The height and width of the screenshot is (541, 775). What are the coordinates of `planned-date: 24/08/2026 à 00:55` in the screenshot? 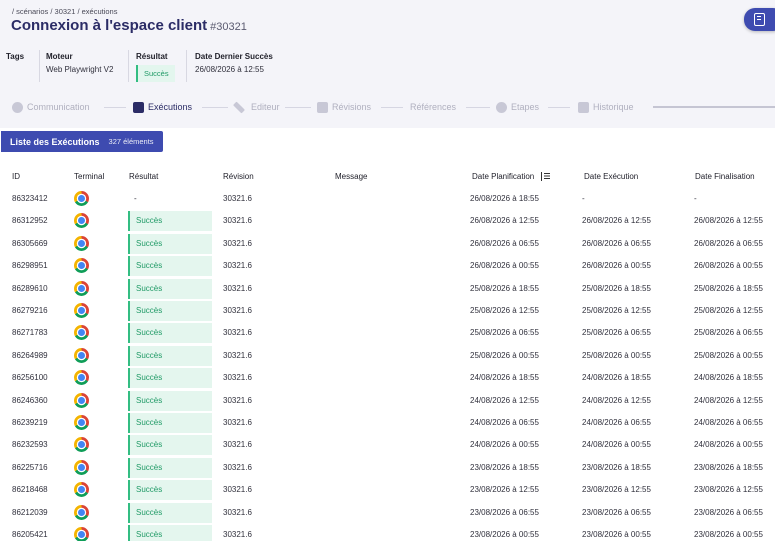 It's located at (504, 445).